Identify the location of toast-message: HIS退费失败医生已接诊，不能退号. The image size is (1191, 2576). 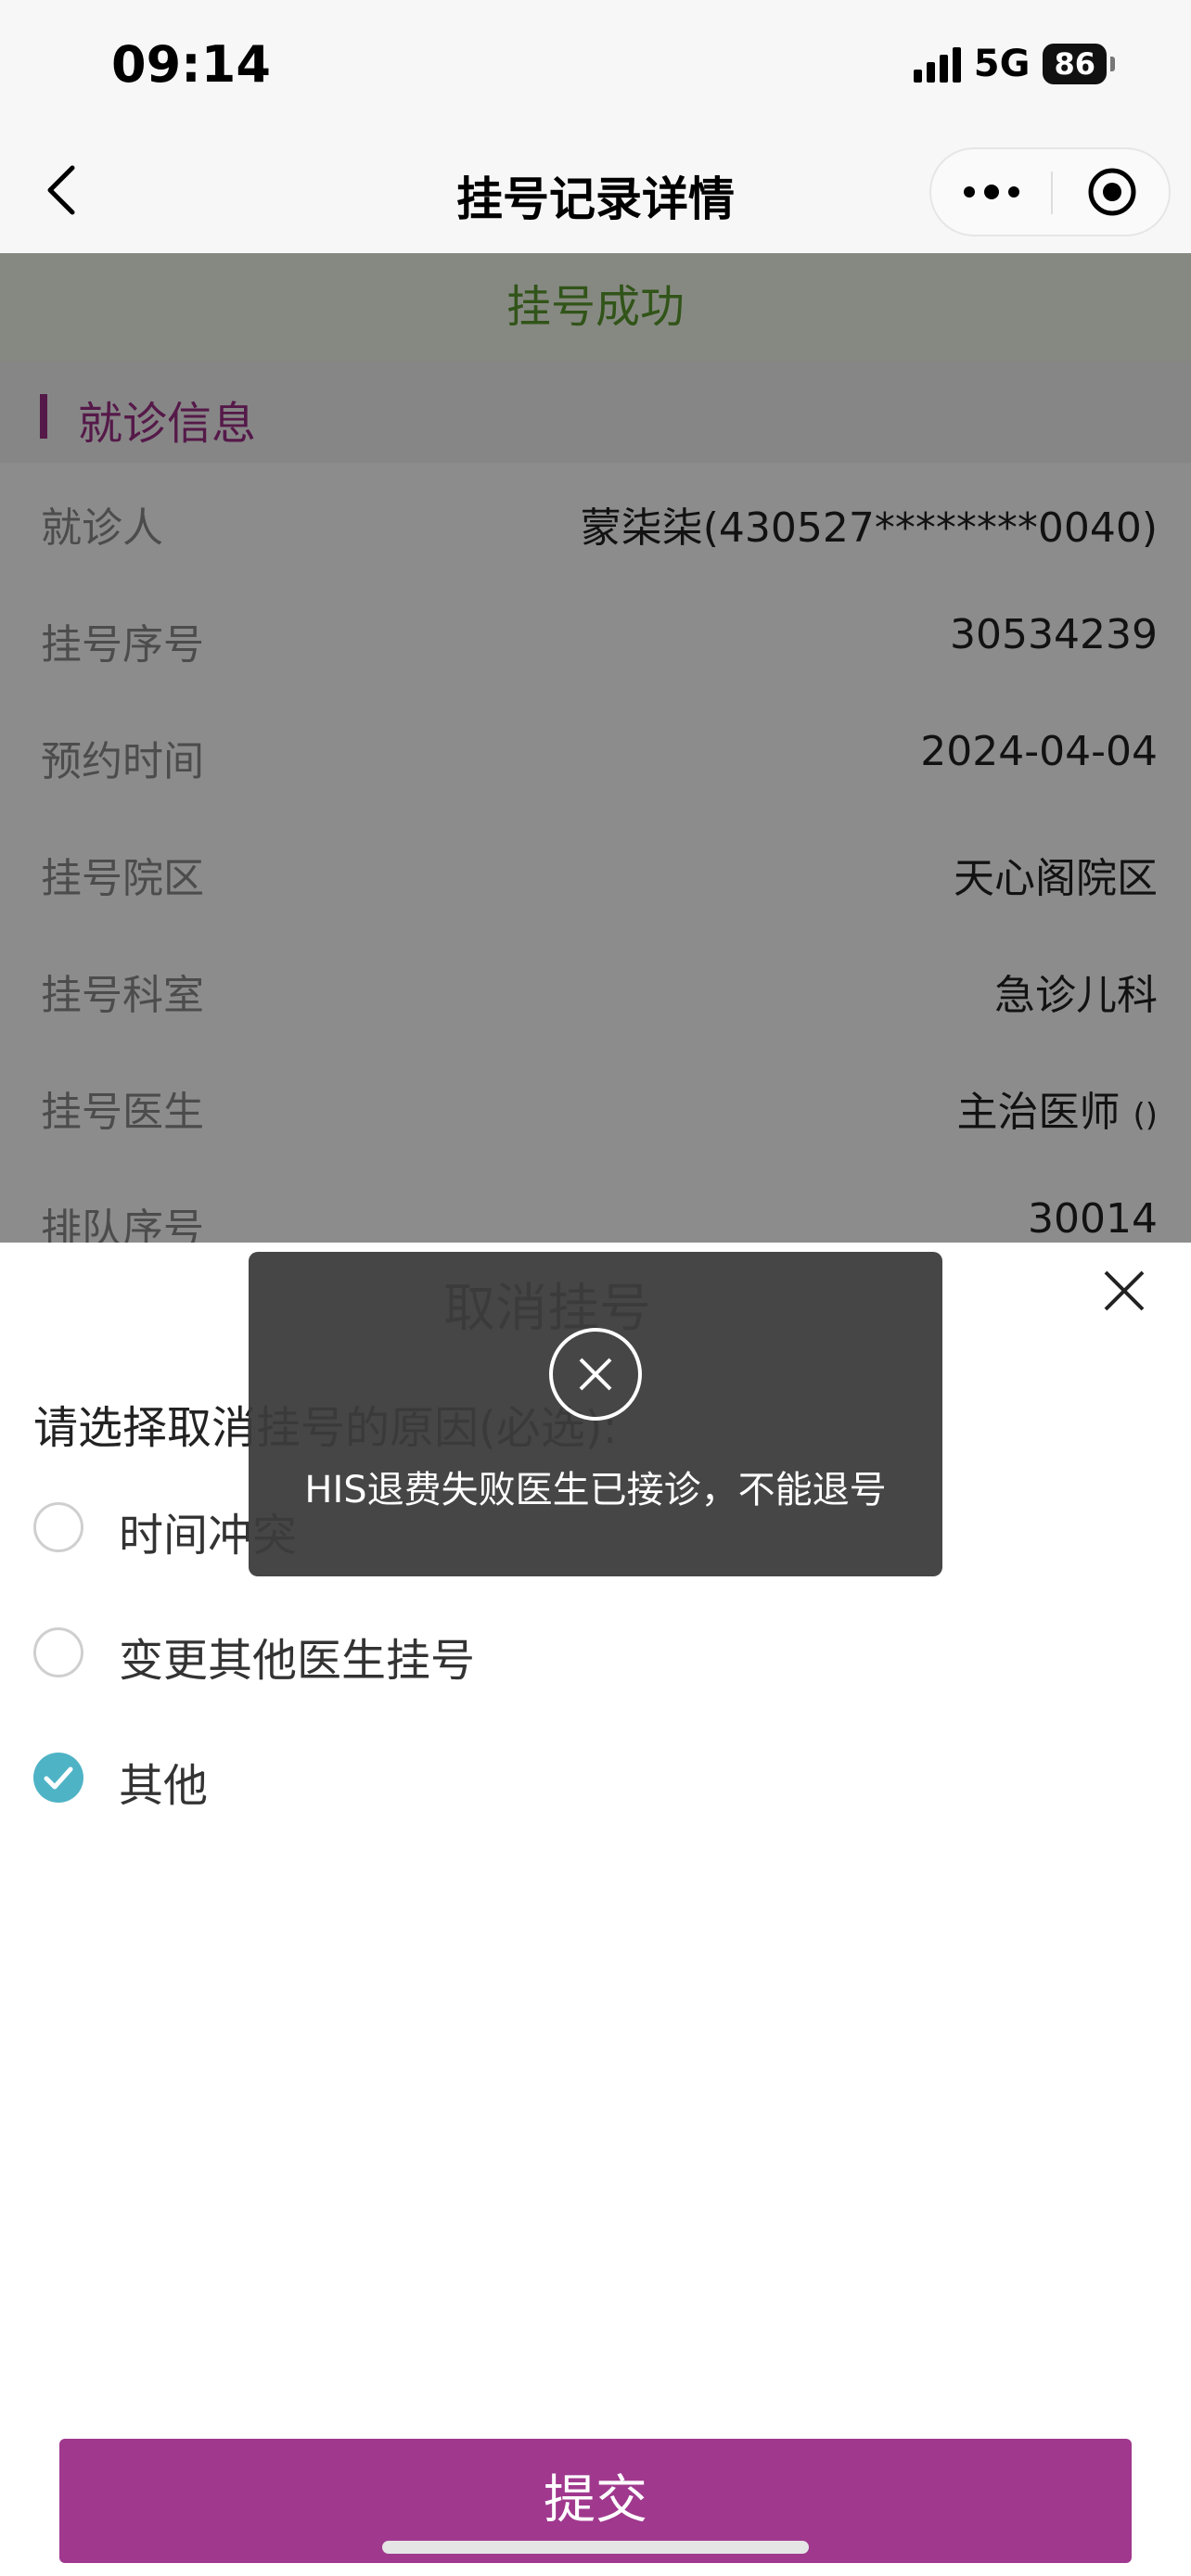
(595, 1490).